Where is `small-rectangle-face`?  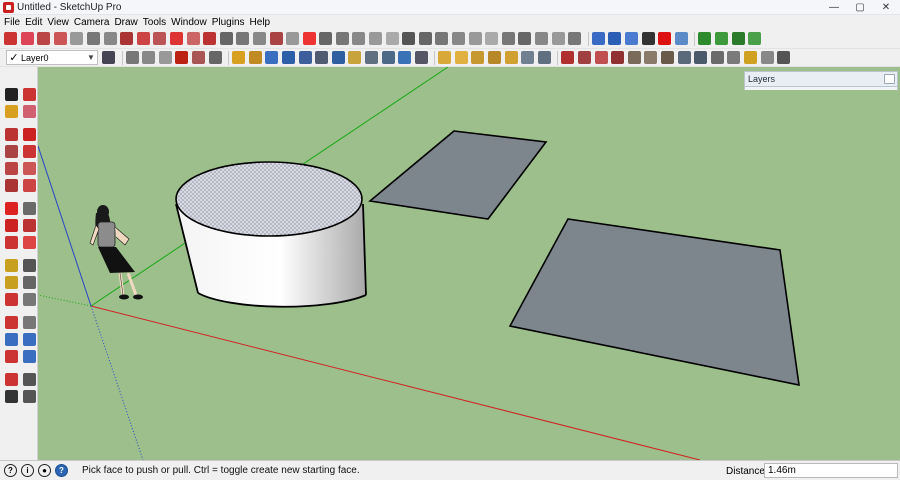
small-rectangle-face is located at coordinates (458, 175).